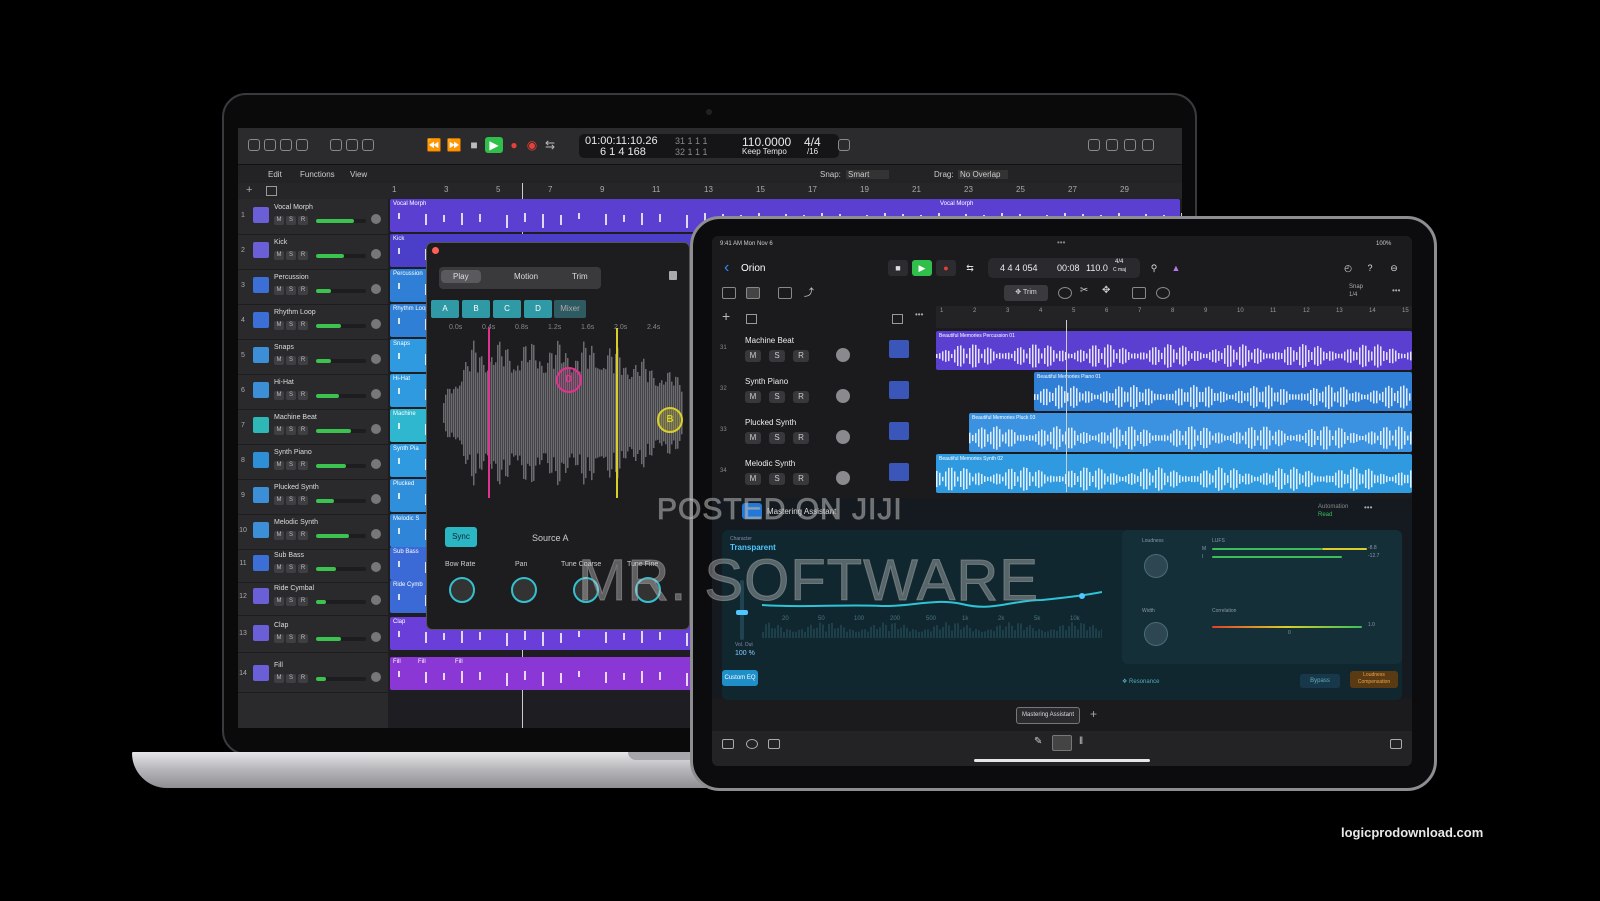  Describe the element at coordinates (1066, 406) in the screenshot. I see `playhead` at that location.